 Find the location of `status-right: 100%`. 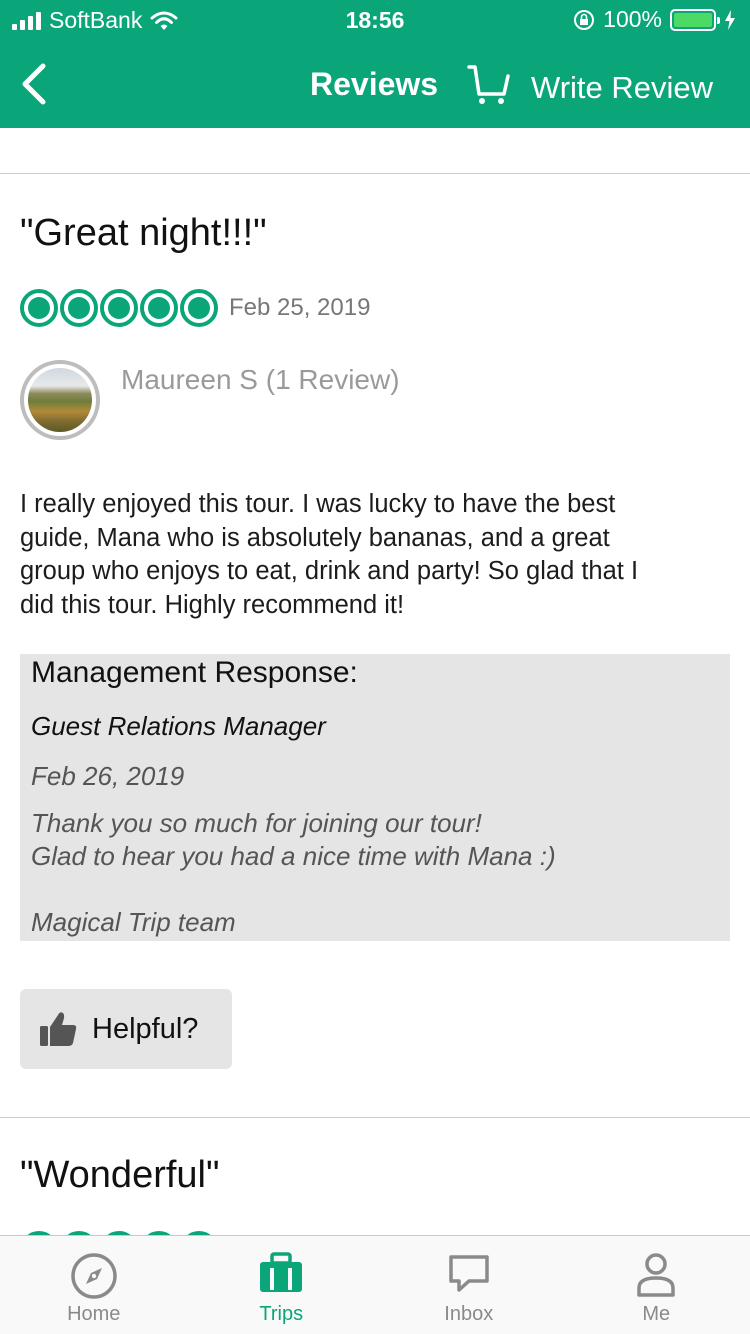

status-right: 100% is located at coordinates (654, 19).